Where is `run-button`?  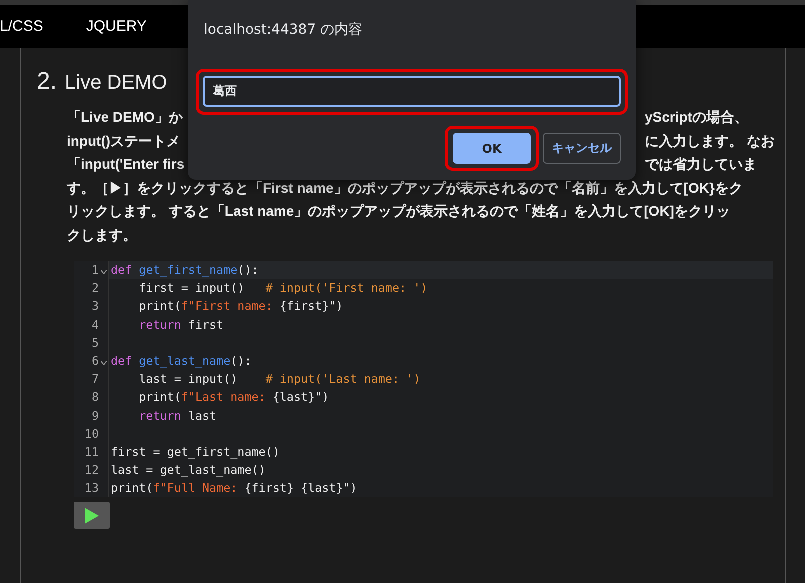
run-button is located at coordinates (92, 516).